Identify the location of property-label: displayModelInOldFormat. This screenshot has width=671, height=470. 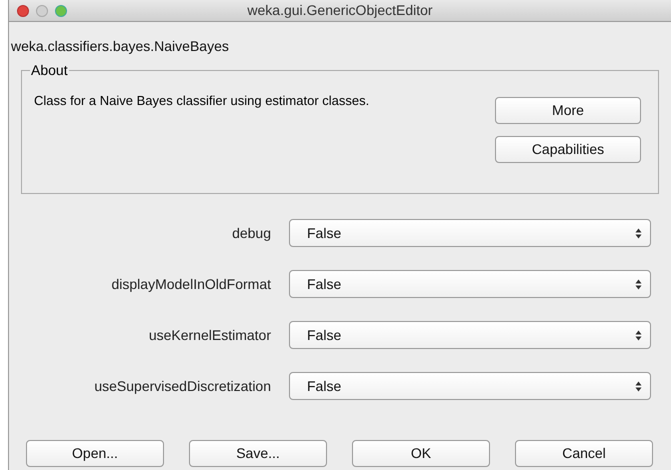
(190, 284).